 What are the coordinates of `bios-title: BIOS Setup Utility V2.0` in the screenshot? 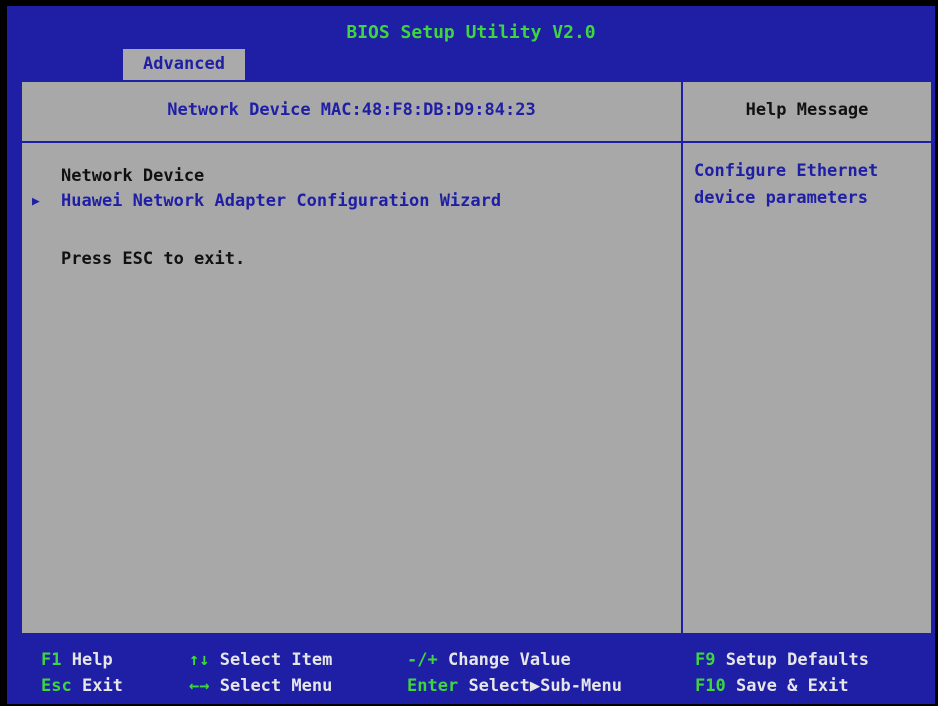 It's located at (471, 32).